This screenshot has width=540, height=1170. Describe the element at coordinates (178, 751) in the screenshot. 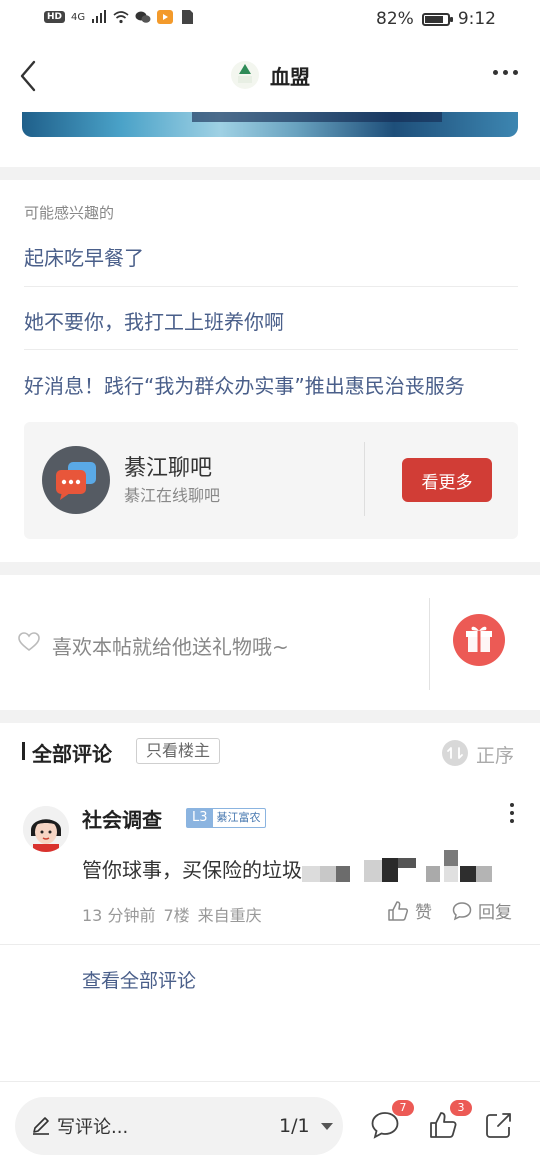

I see `only-op-button: 只看楼主` at that location.